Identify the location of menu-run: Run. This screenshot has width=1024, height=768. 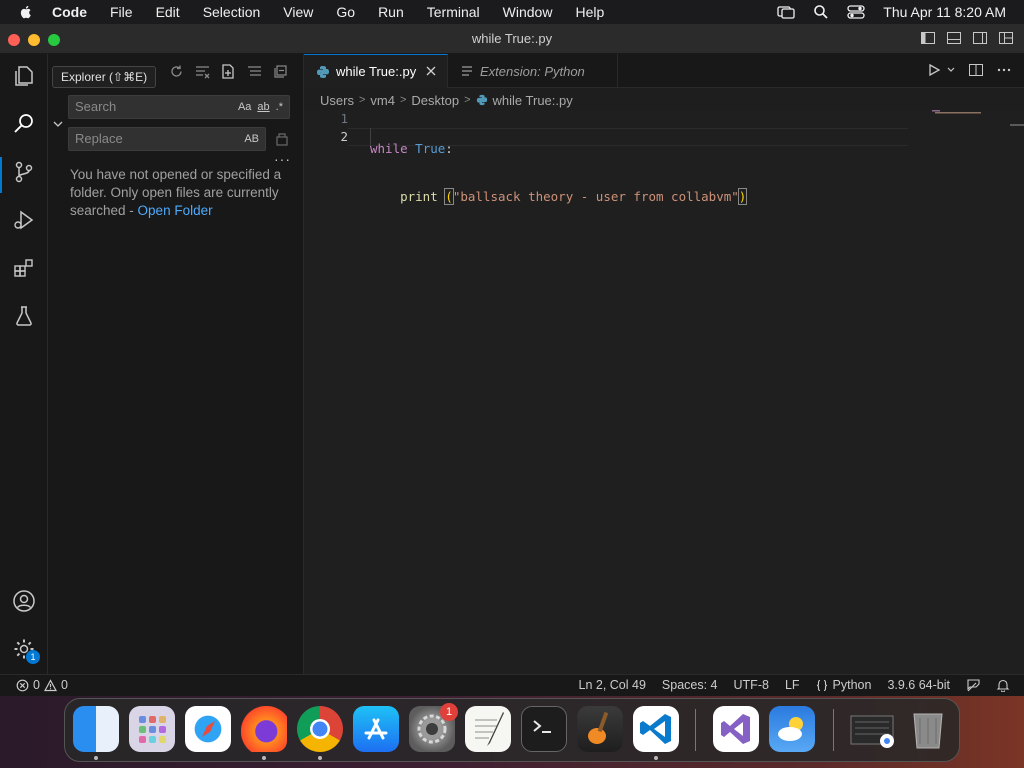
(391, 12).